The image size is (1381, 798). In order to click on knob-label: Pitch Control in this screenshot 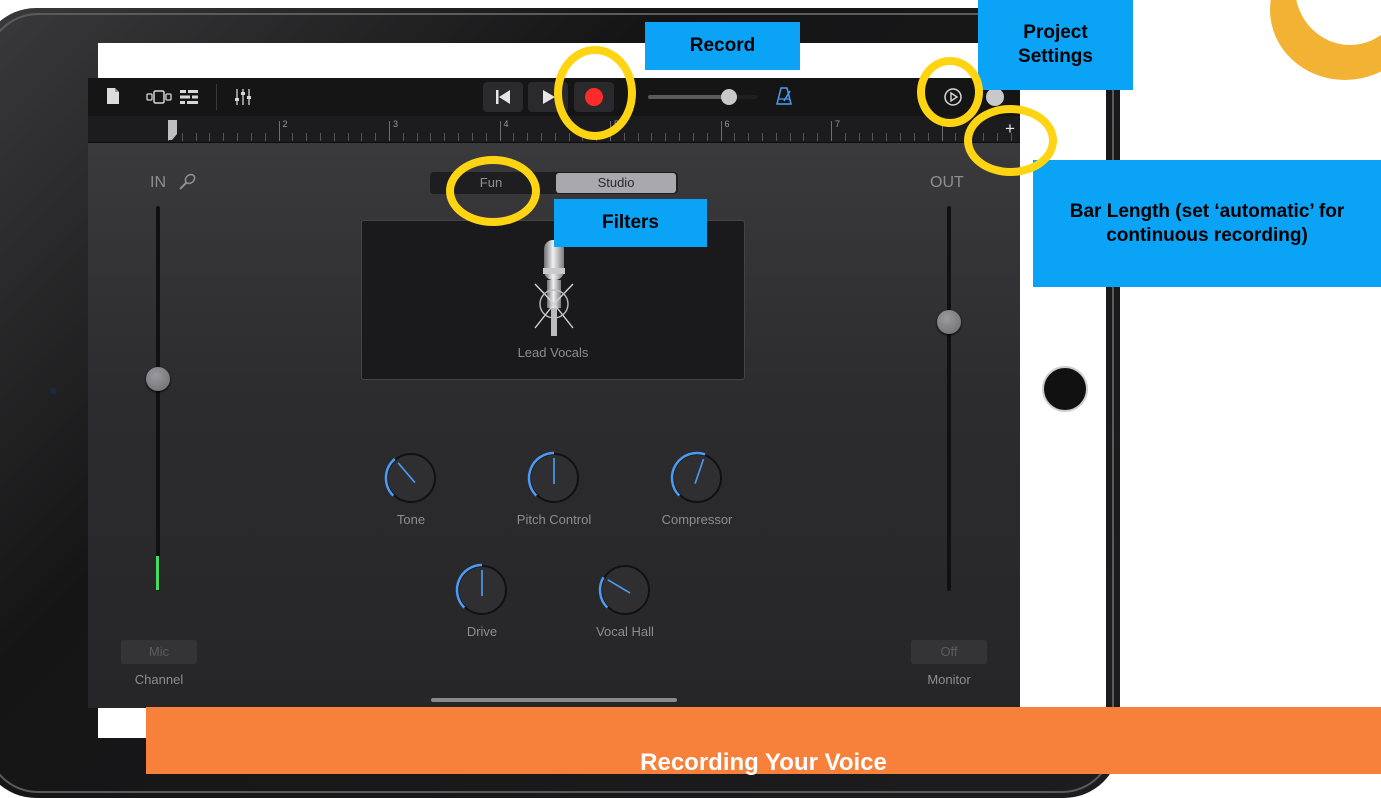, I will do `click(554, 519)`.